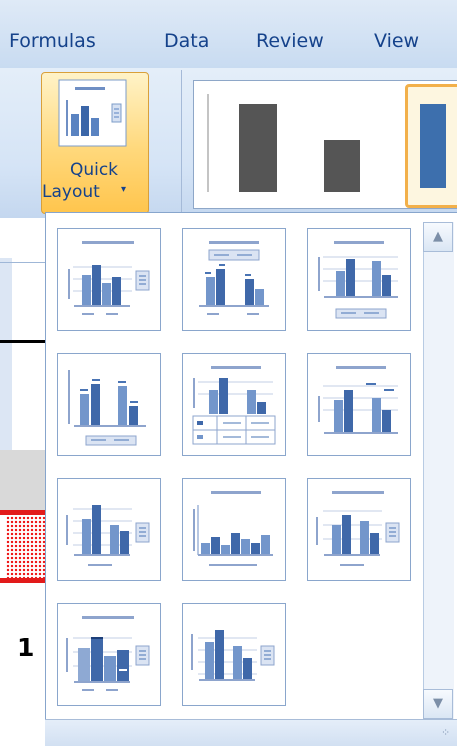 The height and width of the screenshot is (746, 457). I want to click on dotted-fill, so click(26, 547).